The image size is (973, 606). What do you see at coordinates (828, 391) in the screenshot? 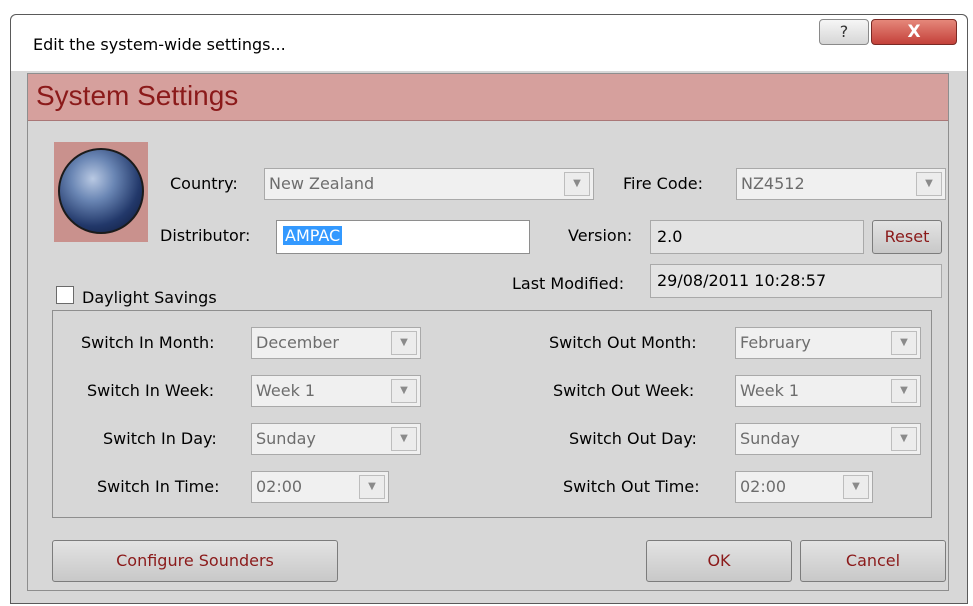
I see `switch-out-week-select: Week 1 ▼` at bounding box center [828, 391].